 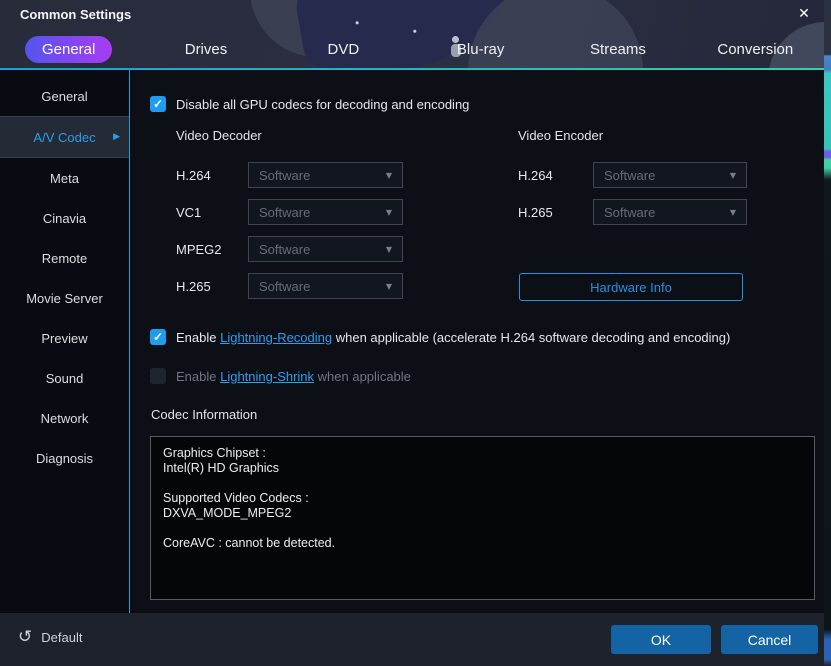 I want to click on sidebar-item-movie-server: Movie Server, so click(x=64, y=298).